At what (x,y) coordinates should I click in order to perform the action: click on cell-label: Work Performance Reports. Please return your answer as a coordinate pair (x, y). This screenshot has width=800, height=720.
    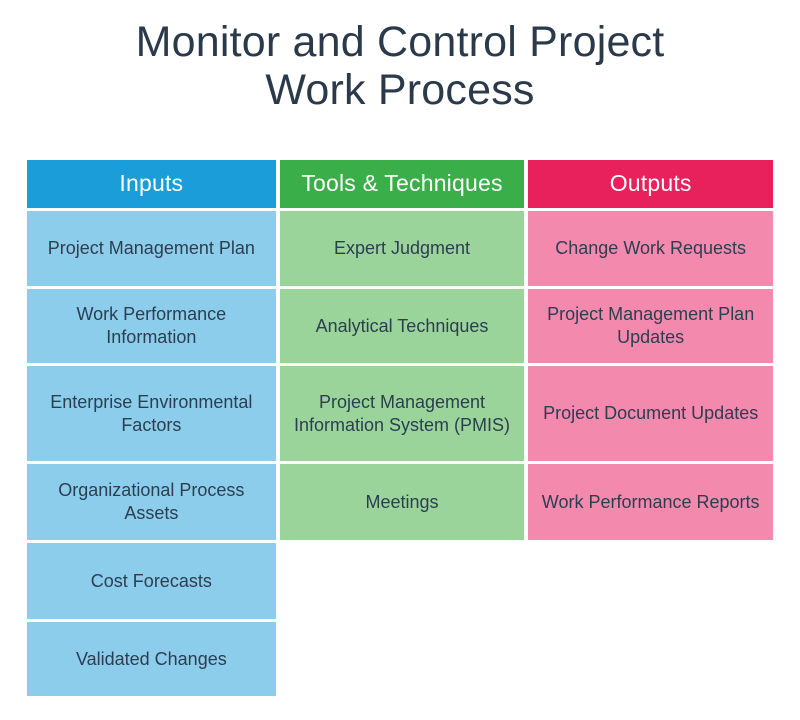
    Looking at the image, I should click on (650, 501).